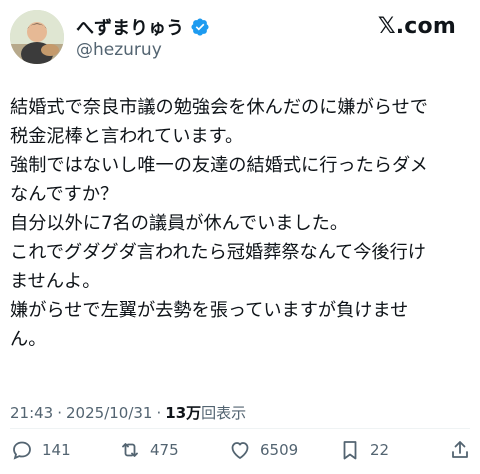 The height and width of the screenshot is (474, 480). I want to click on tweet-line: 税金泥棒と言われています。, so click(127, 136).